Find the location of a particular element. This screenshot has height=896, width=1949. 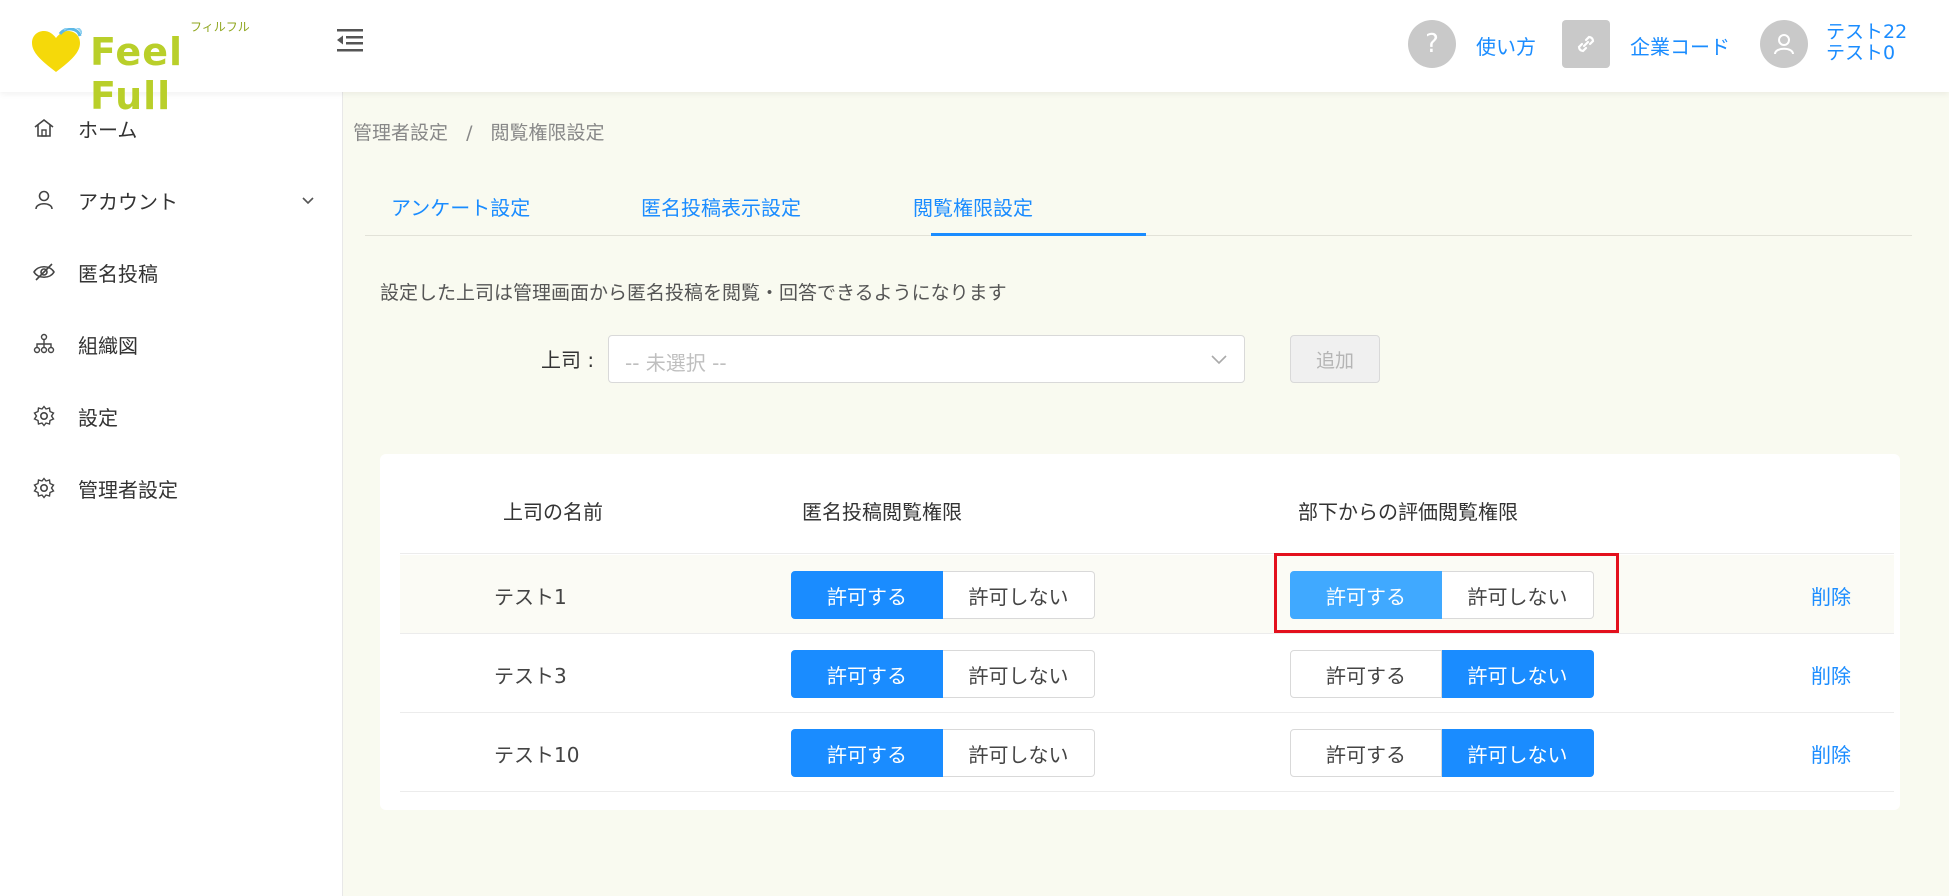

sidebar-item-label: 組織図 is located at coordinates (108, 345).